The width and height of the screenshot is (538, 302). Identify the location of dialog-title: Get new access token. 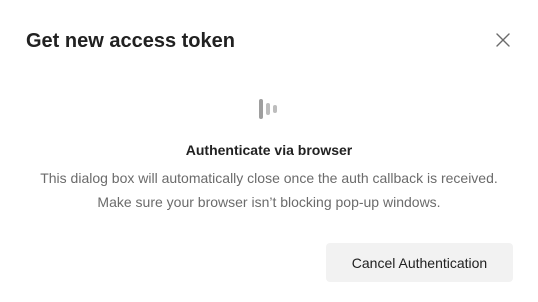
(130, 41).